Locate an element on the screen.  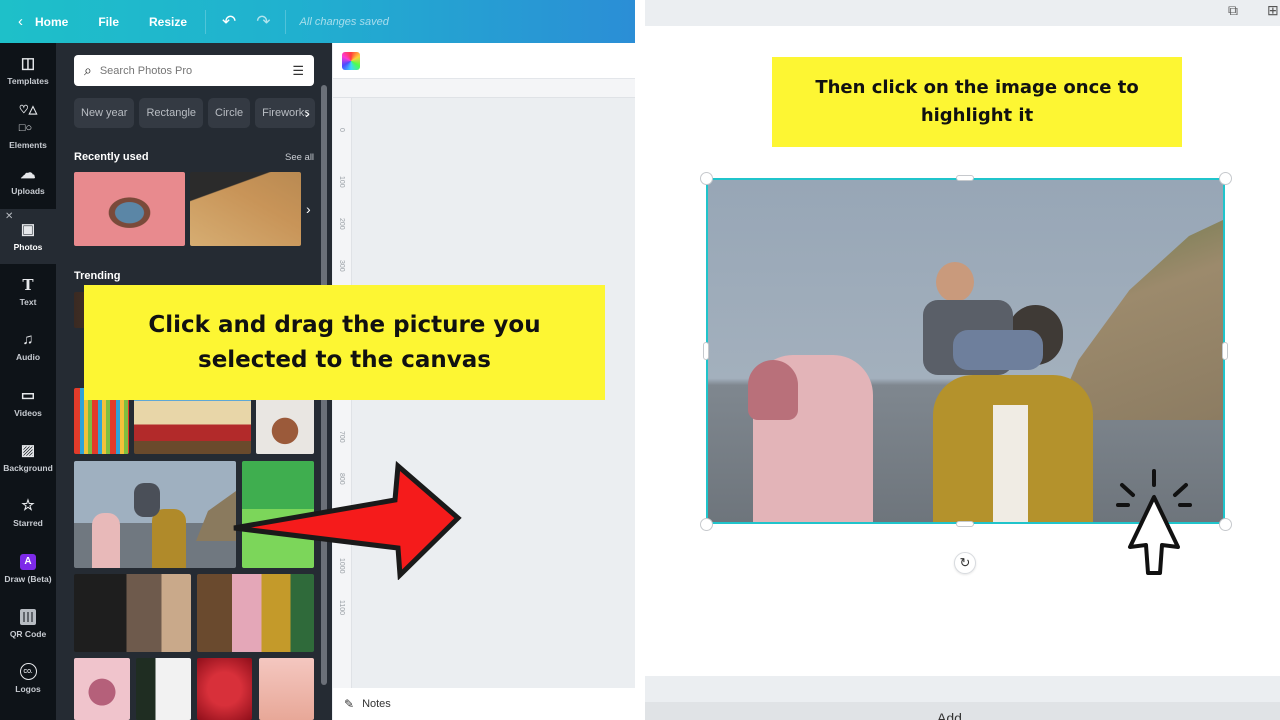
cursor-arrow-icon is located at coordinates (1154, 535).